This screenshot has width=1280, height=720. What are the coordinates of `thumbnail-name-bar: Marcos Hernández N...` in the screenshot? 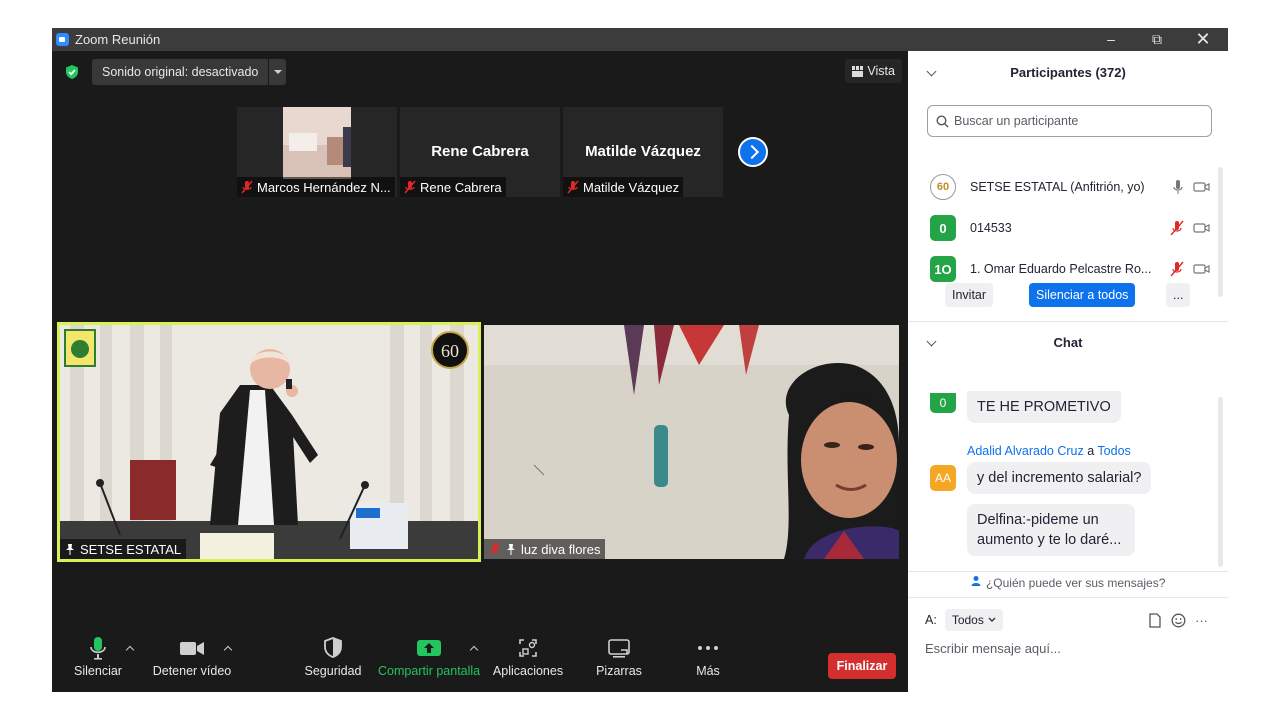 It's located at (316, 187).